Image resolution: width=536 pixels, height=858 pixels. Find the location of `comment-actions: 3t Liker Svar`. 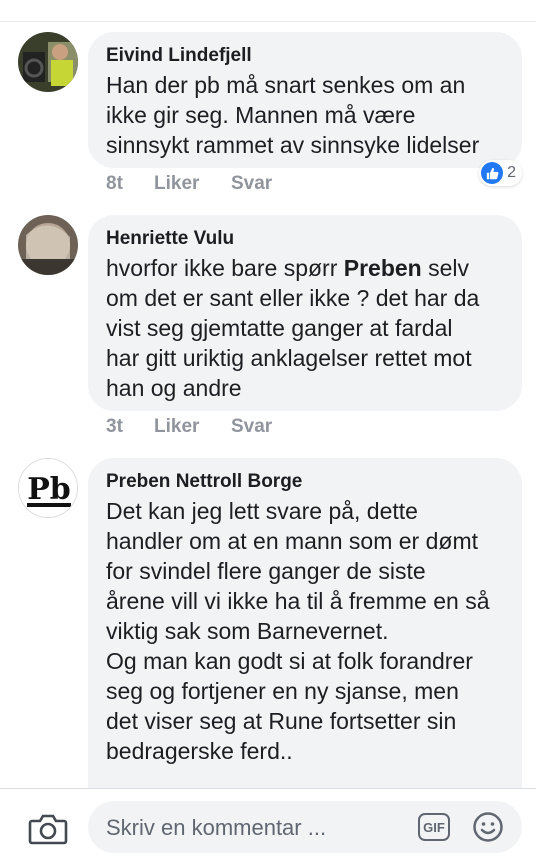

comment-actions: 3t Liker Svar is located at coordinates (189, 429).